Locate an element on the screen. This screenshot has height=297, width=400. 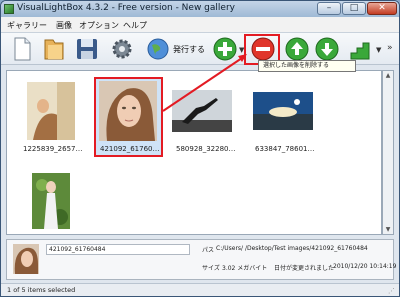
status-bar: 1 of 5 items selected ⋰ is located at coordinates (200, 289).